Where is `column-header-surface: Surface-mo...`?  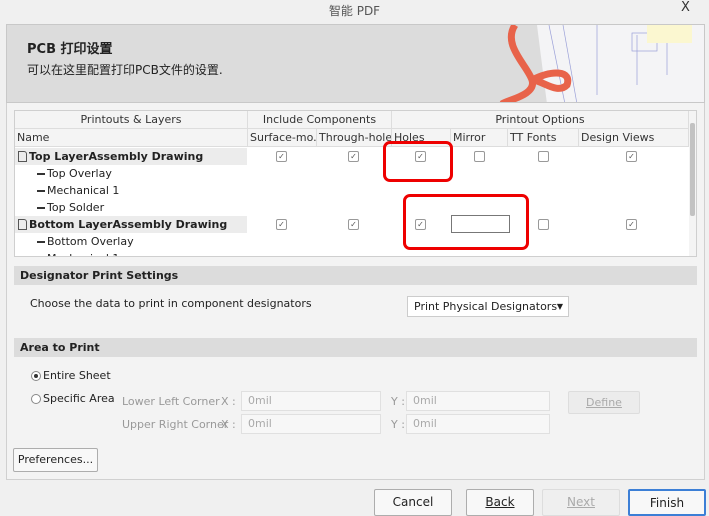 column-header-surface: Surface-mo... is located at coordinates (282, 138).